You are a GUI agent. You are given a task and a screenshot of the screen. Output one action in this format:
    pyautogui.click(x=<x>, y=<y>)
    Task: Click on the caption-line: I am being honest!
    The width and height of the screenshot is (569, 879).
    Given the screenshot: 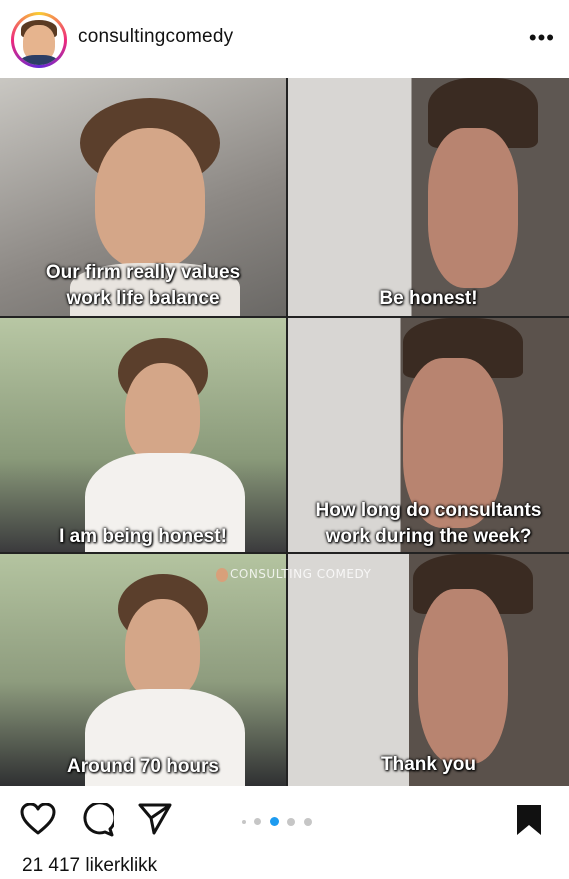 What is the action you would take?
    pyautogui.click(x=143, y=536)
    